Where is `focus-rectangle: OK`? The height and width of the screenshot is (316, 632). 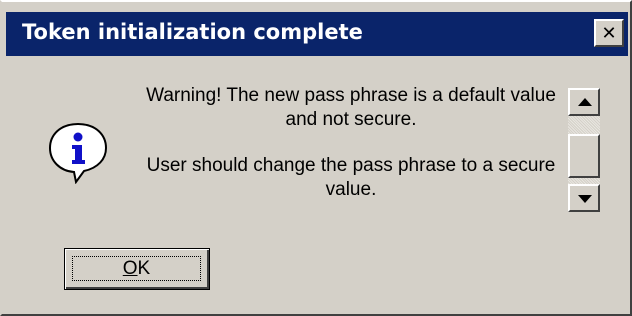 focus-rectangle: OK is located at coordinates (136, 268).